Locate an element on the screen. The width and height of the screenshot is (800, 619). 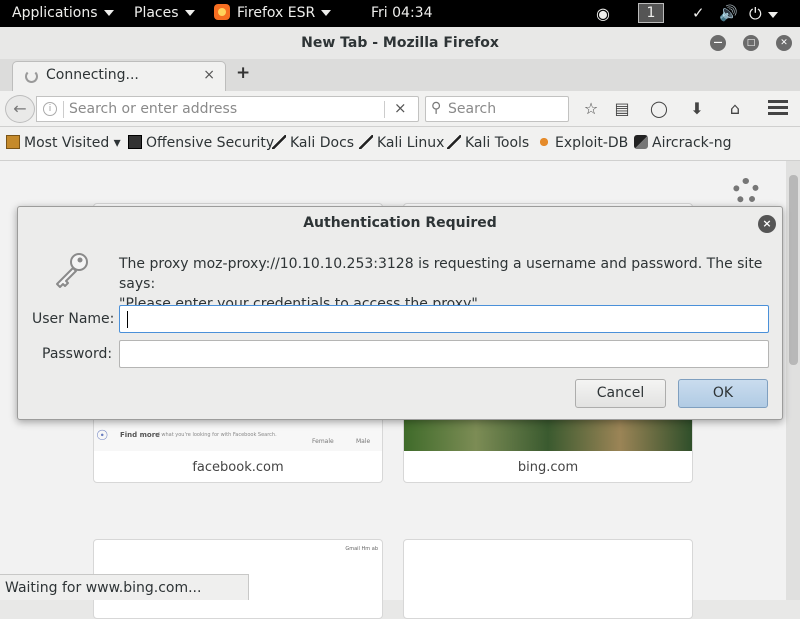
bookmark-label: Kali Docs is located at coordinates (322, 143).